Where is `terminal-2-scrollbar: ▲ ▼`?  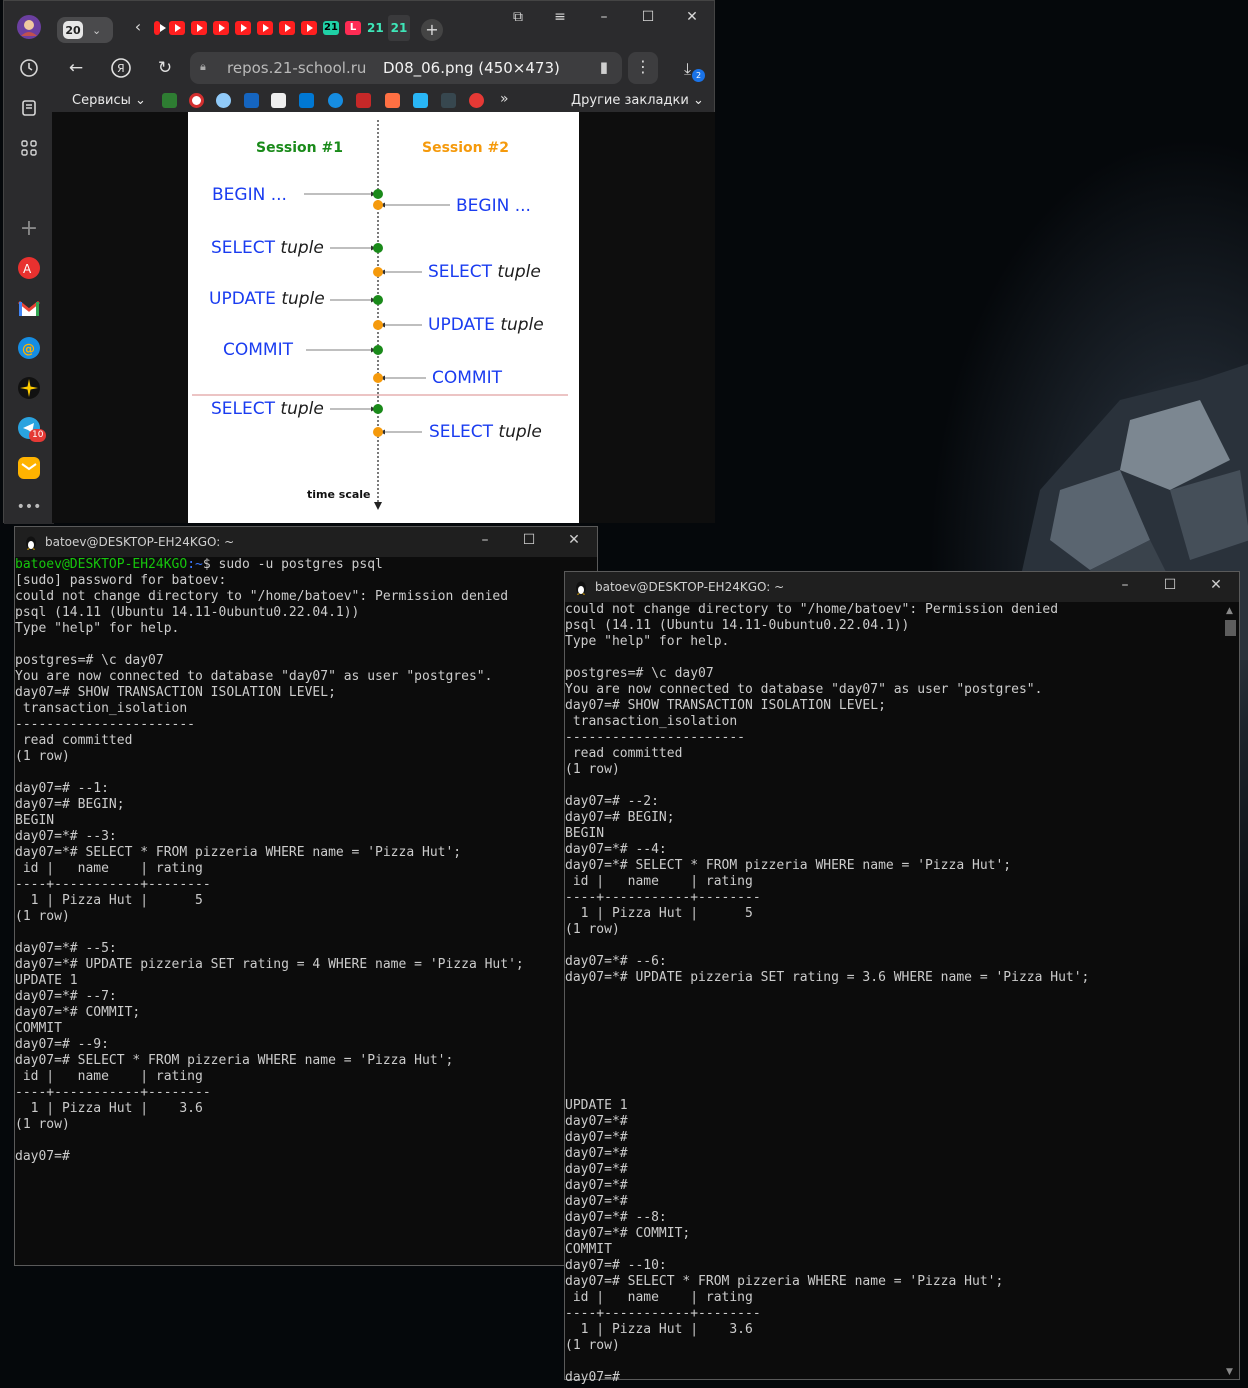 terminal-2-scrollbar: ▲ ▼ is located at coordinates (1230, 991).